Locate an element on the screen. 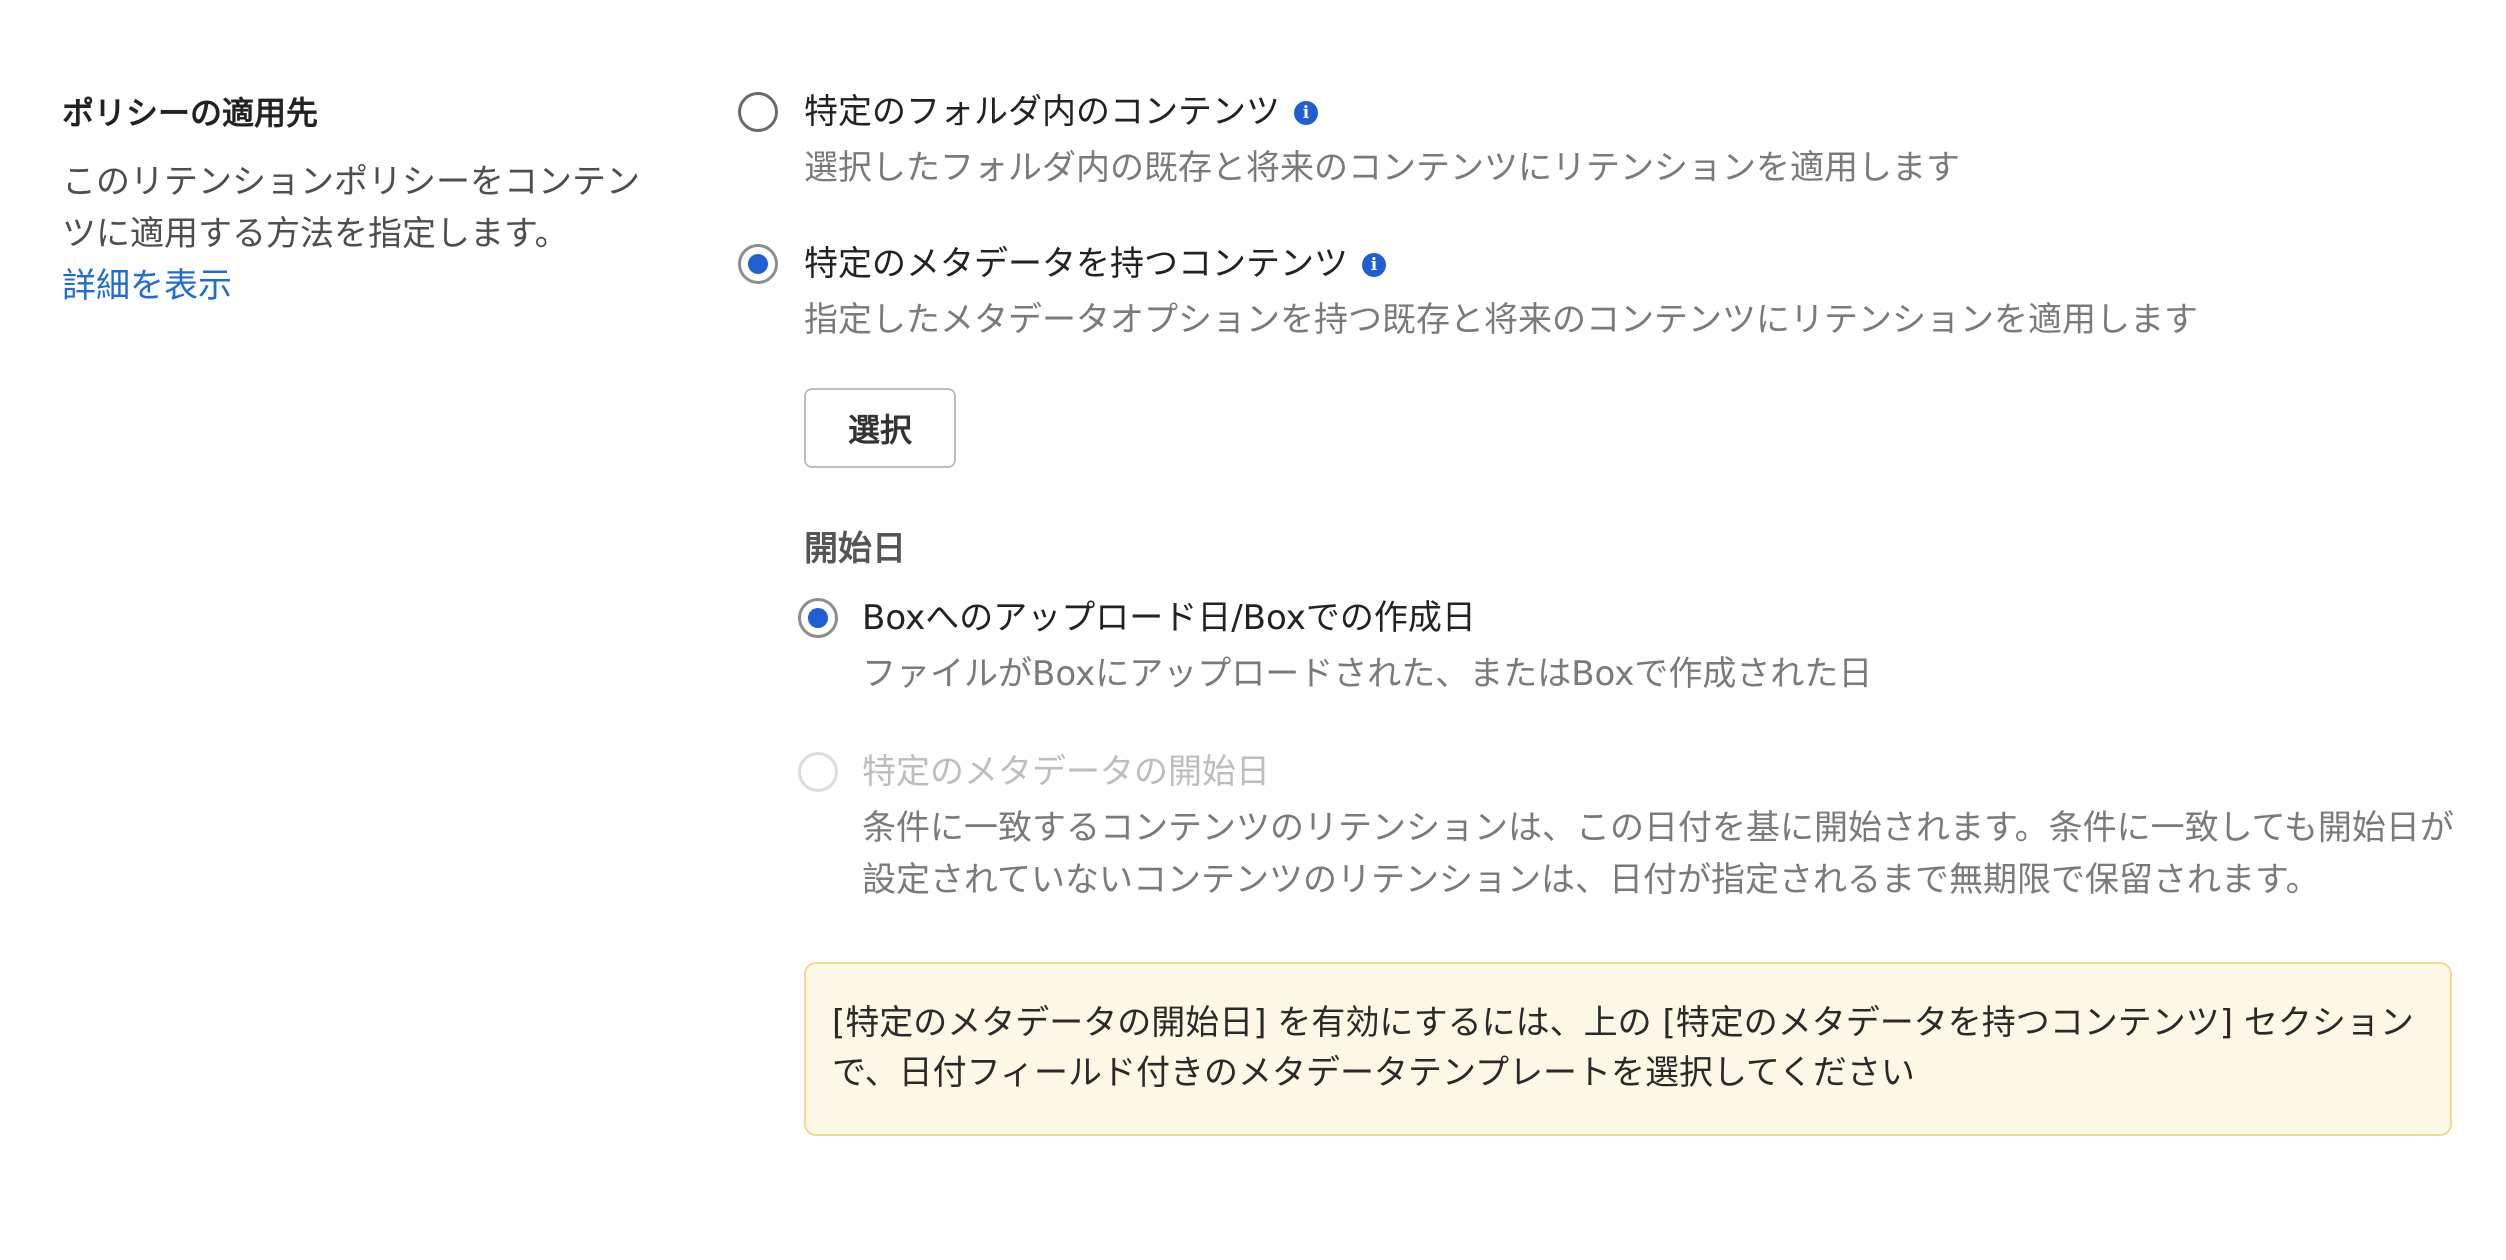  upload-date-radio is located at coordinates (818, 618).